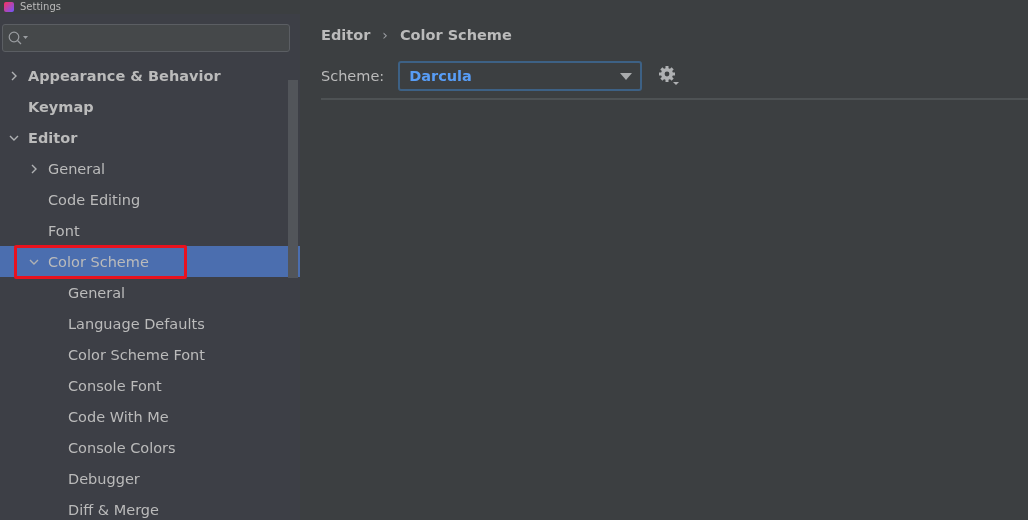 The width and height of the screenshot is (1028, 520). I want to click on tree-item: Debugger, so click(150, 478).